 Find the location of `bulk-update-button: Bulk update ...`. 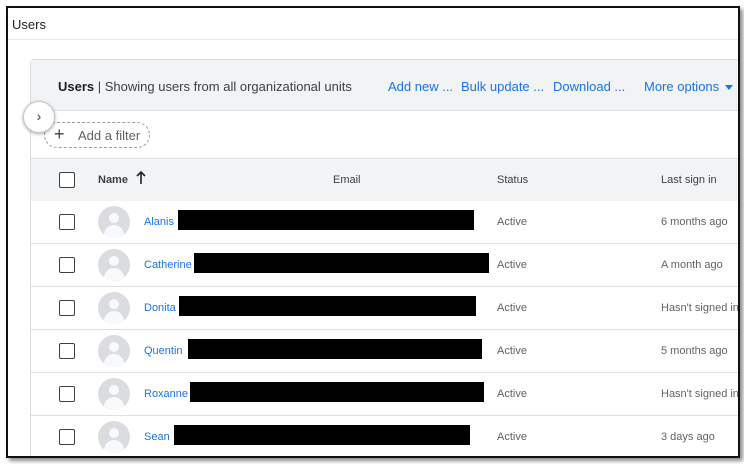

bulk-update-button: Bulk update ... is located at coordinates (502, 86).